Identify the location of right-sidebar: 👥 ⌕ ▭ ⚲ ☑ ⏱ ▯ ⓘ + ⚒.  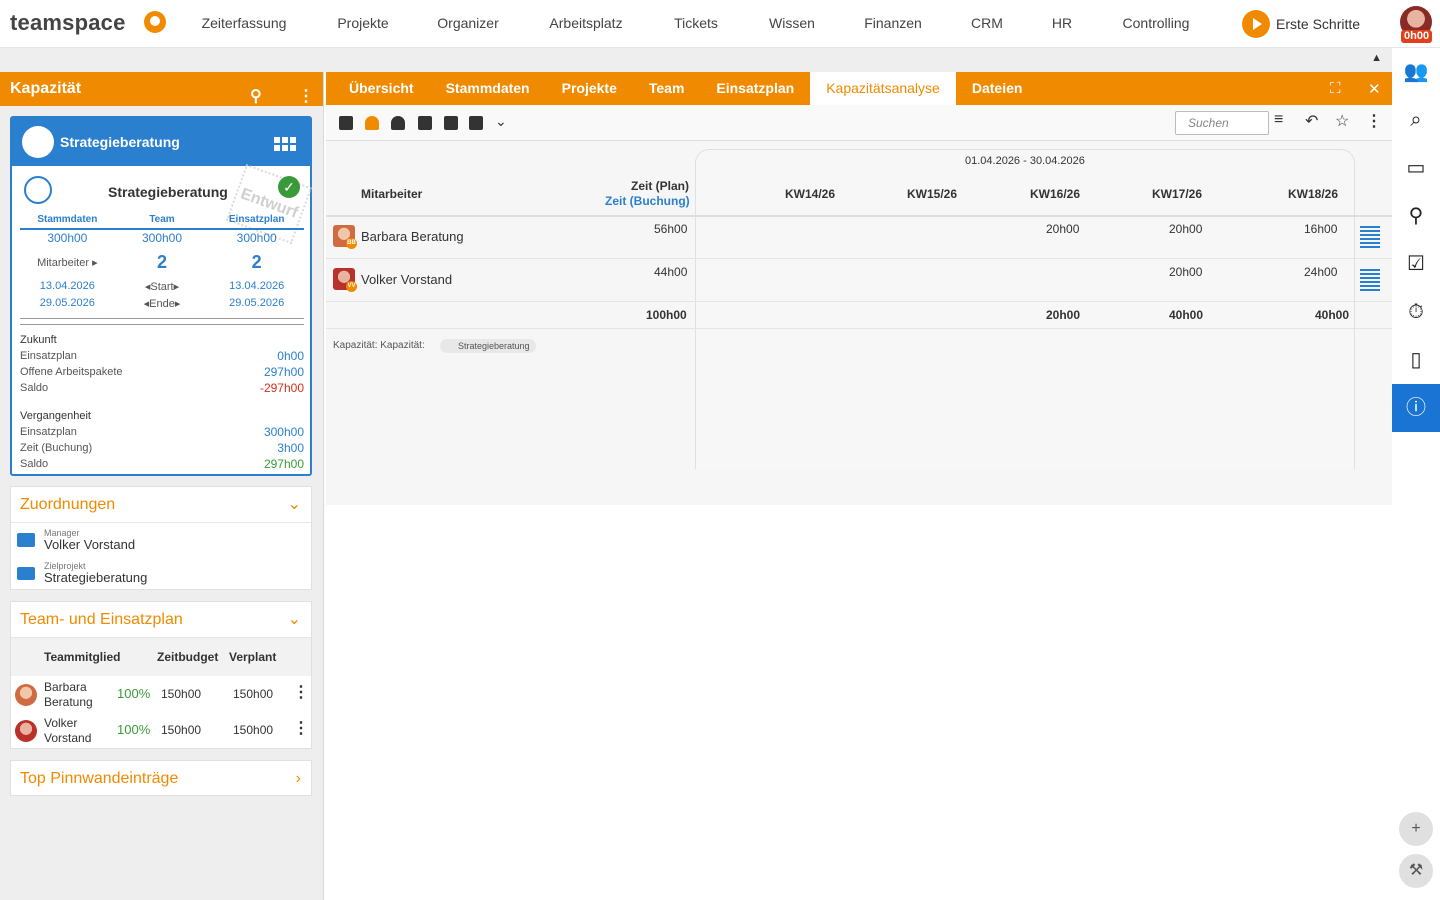
(1416, 474).